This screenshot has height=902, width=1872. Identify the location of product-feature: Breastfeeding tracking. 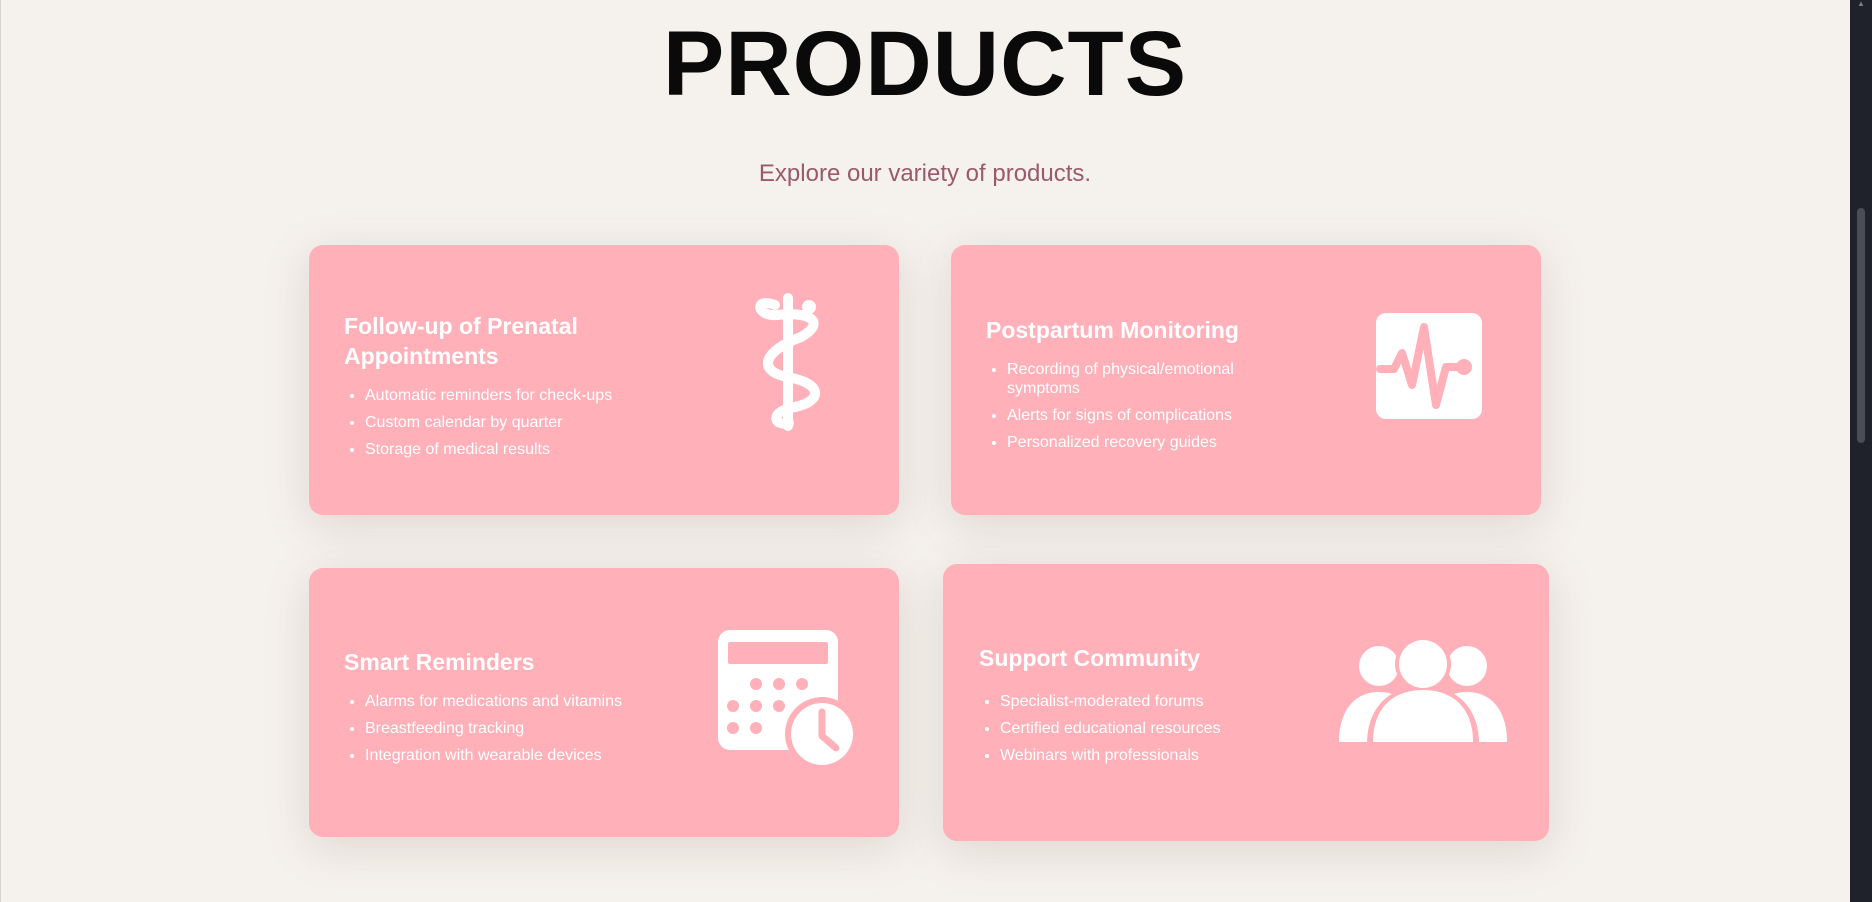
(530, 728).